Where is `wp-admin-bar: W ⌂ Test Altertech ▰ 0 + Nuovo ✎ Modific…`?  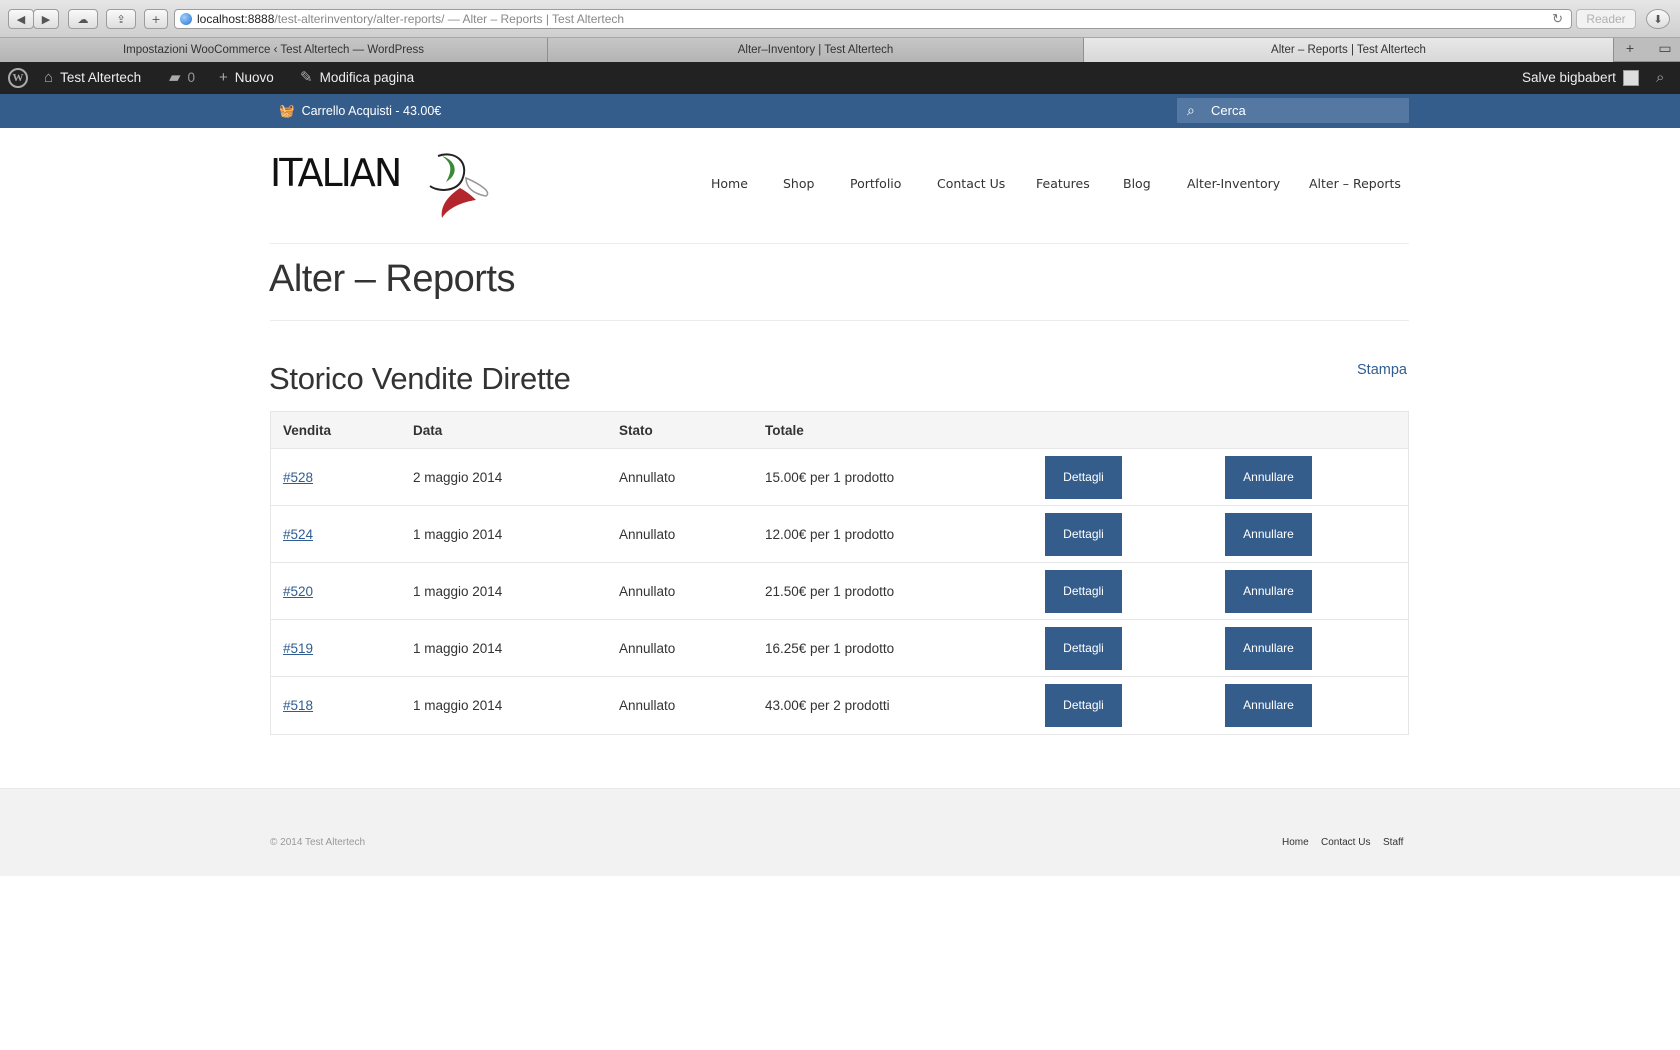 wp-admin-bar: W ⌂ Test Altertech ▰ 0 + Nuovo ✎ Modific… is located at coordinates (840, 78).